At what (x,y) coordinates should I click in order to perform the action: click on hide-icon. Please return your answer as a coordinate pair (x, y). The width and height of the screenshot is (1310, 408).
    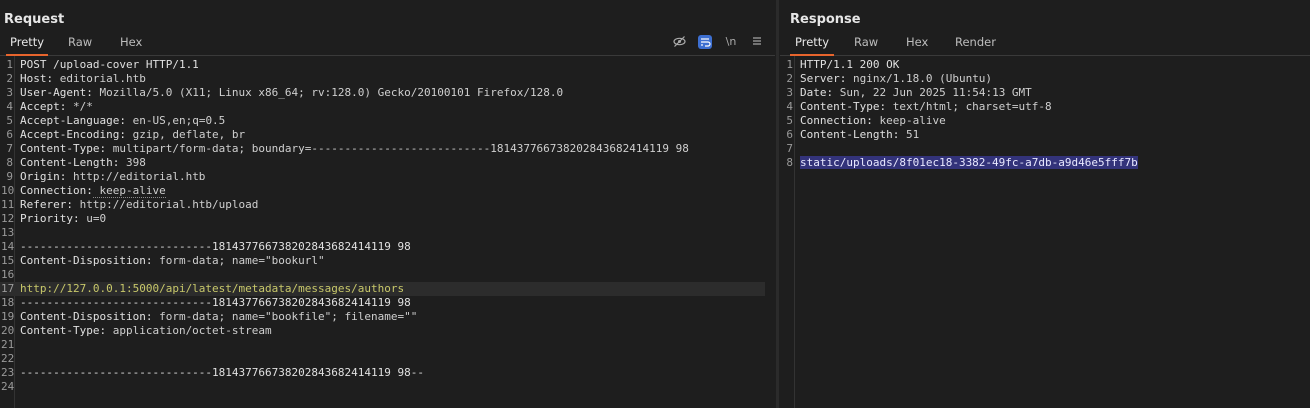
    Looking at the image, I should click on (679, 42).